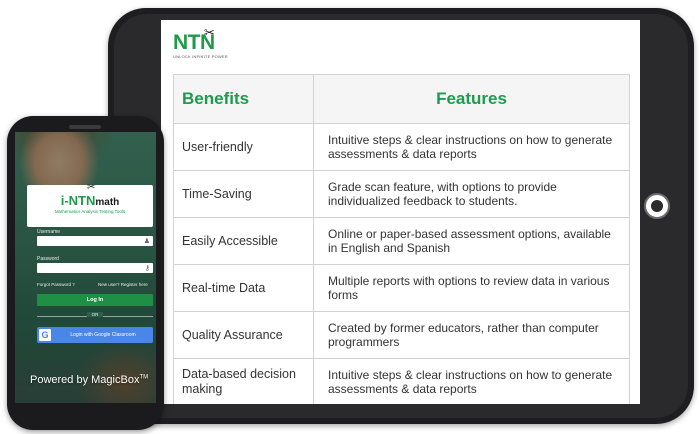  Describe the element at coordinates (243, 335) in the screenshot. I see `benefit-cell: Quality Assurance` at that location.